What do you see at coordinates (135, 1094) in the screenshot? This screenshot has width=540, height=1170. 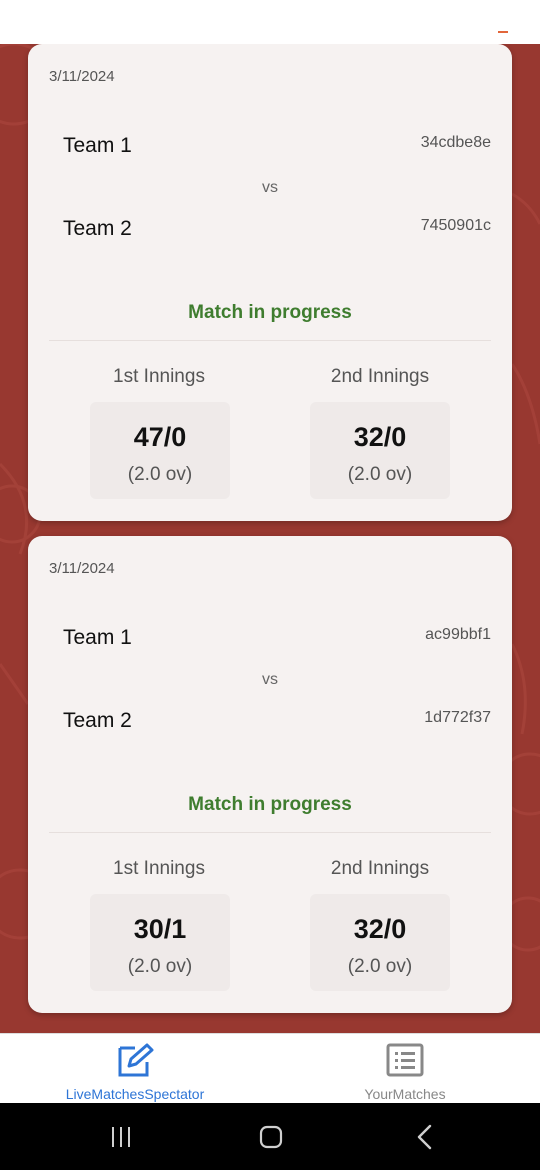 I see `nav-label-live: LiveMatchesSpectator` at bounding box center [135, 1094].